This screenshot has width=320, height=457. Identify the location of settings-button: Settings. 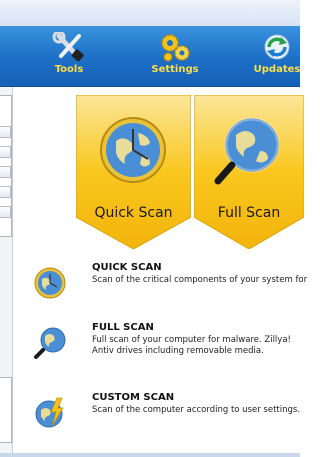
(175, 58).